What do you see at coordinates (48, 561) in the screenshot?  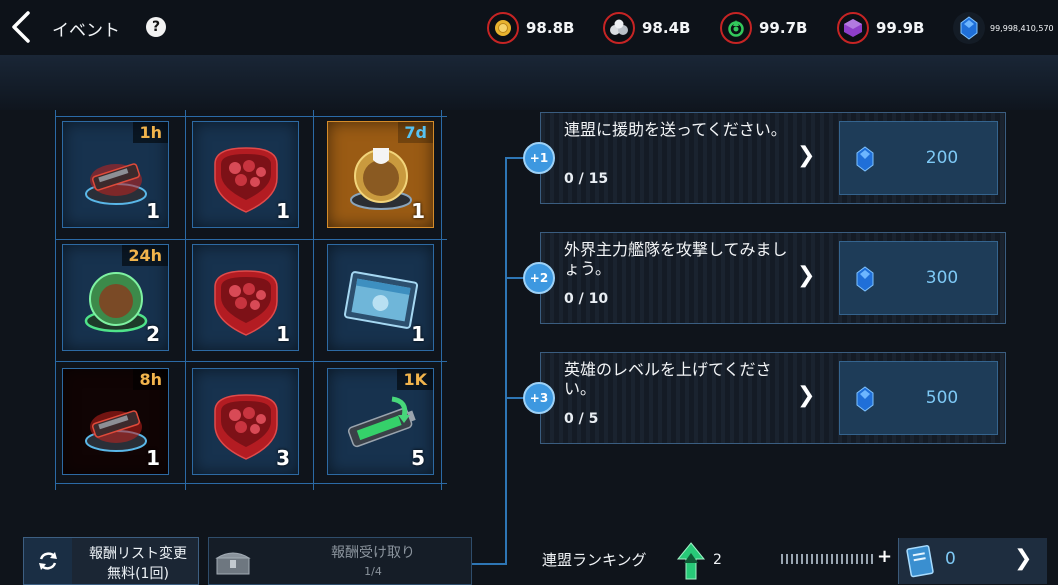 I see `refresh-icon` at bounding box center [48, 561].